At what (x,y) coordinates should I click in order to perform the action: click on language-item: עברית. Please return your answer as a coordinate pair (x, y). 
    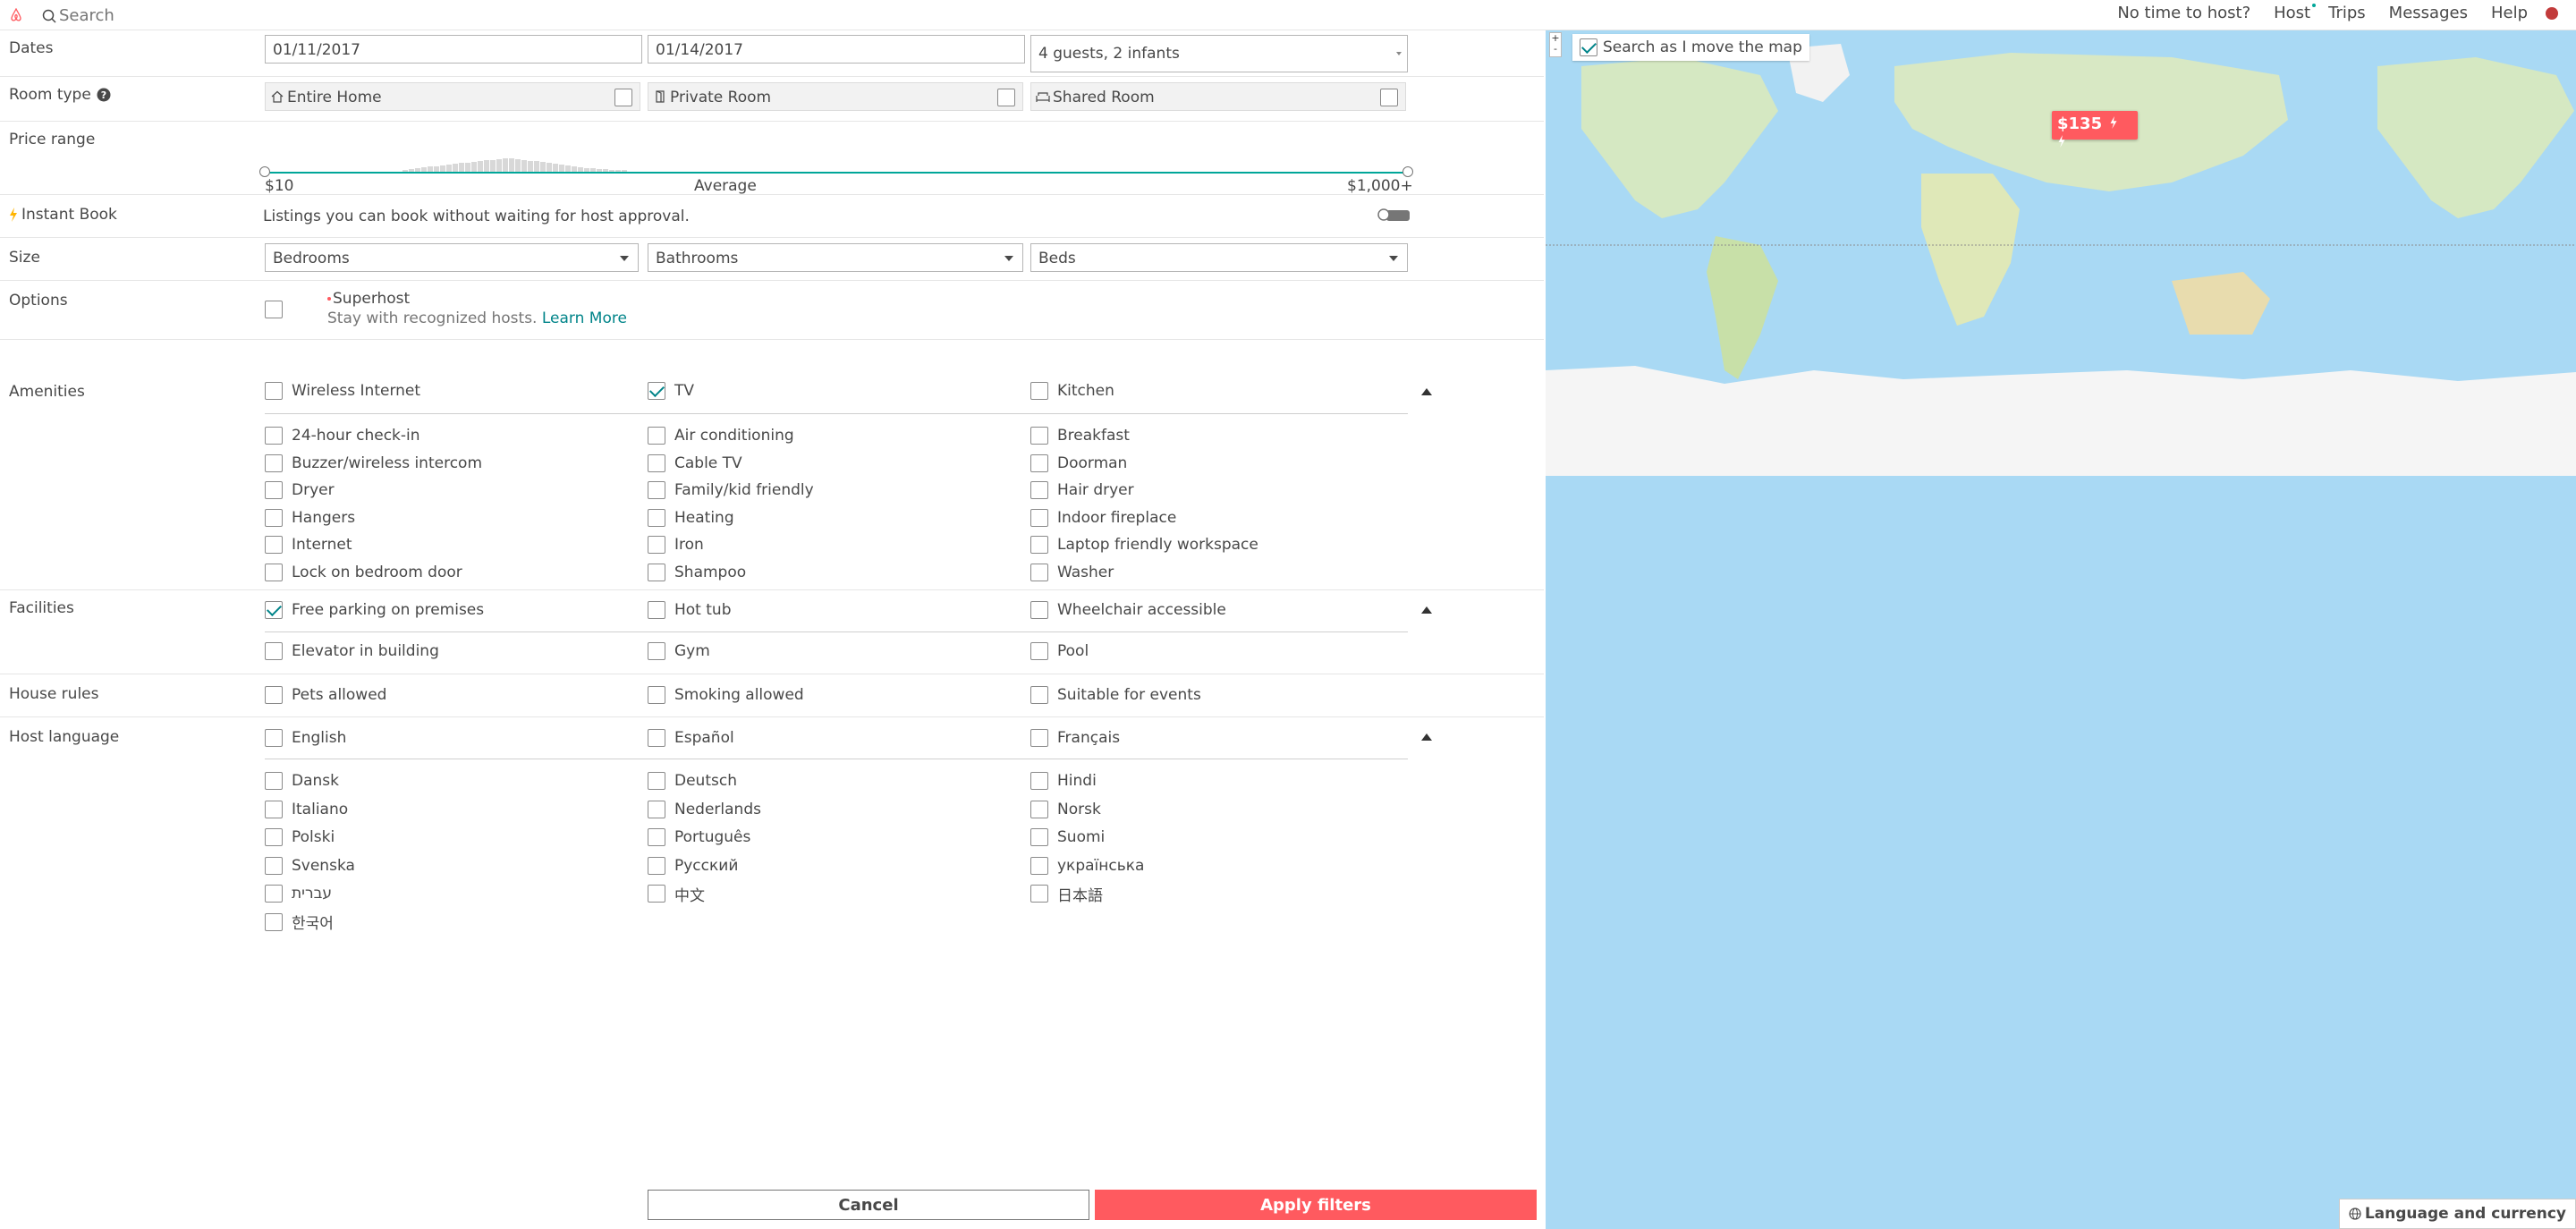
    Looking at the image, I should click on (298, 893).